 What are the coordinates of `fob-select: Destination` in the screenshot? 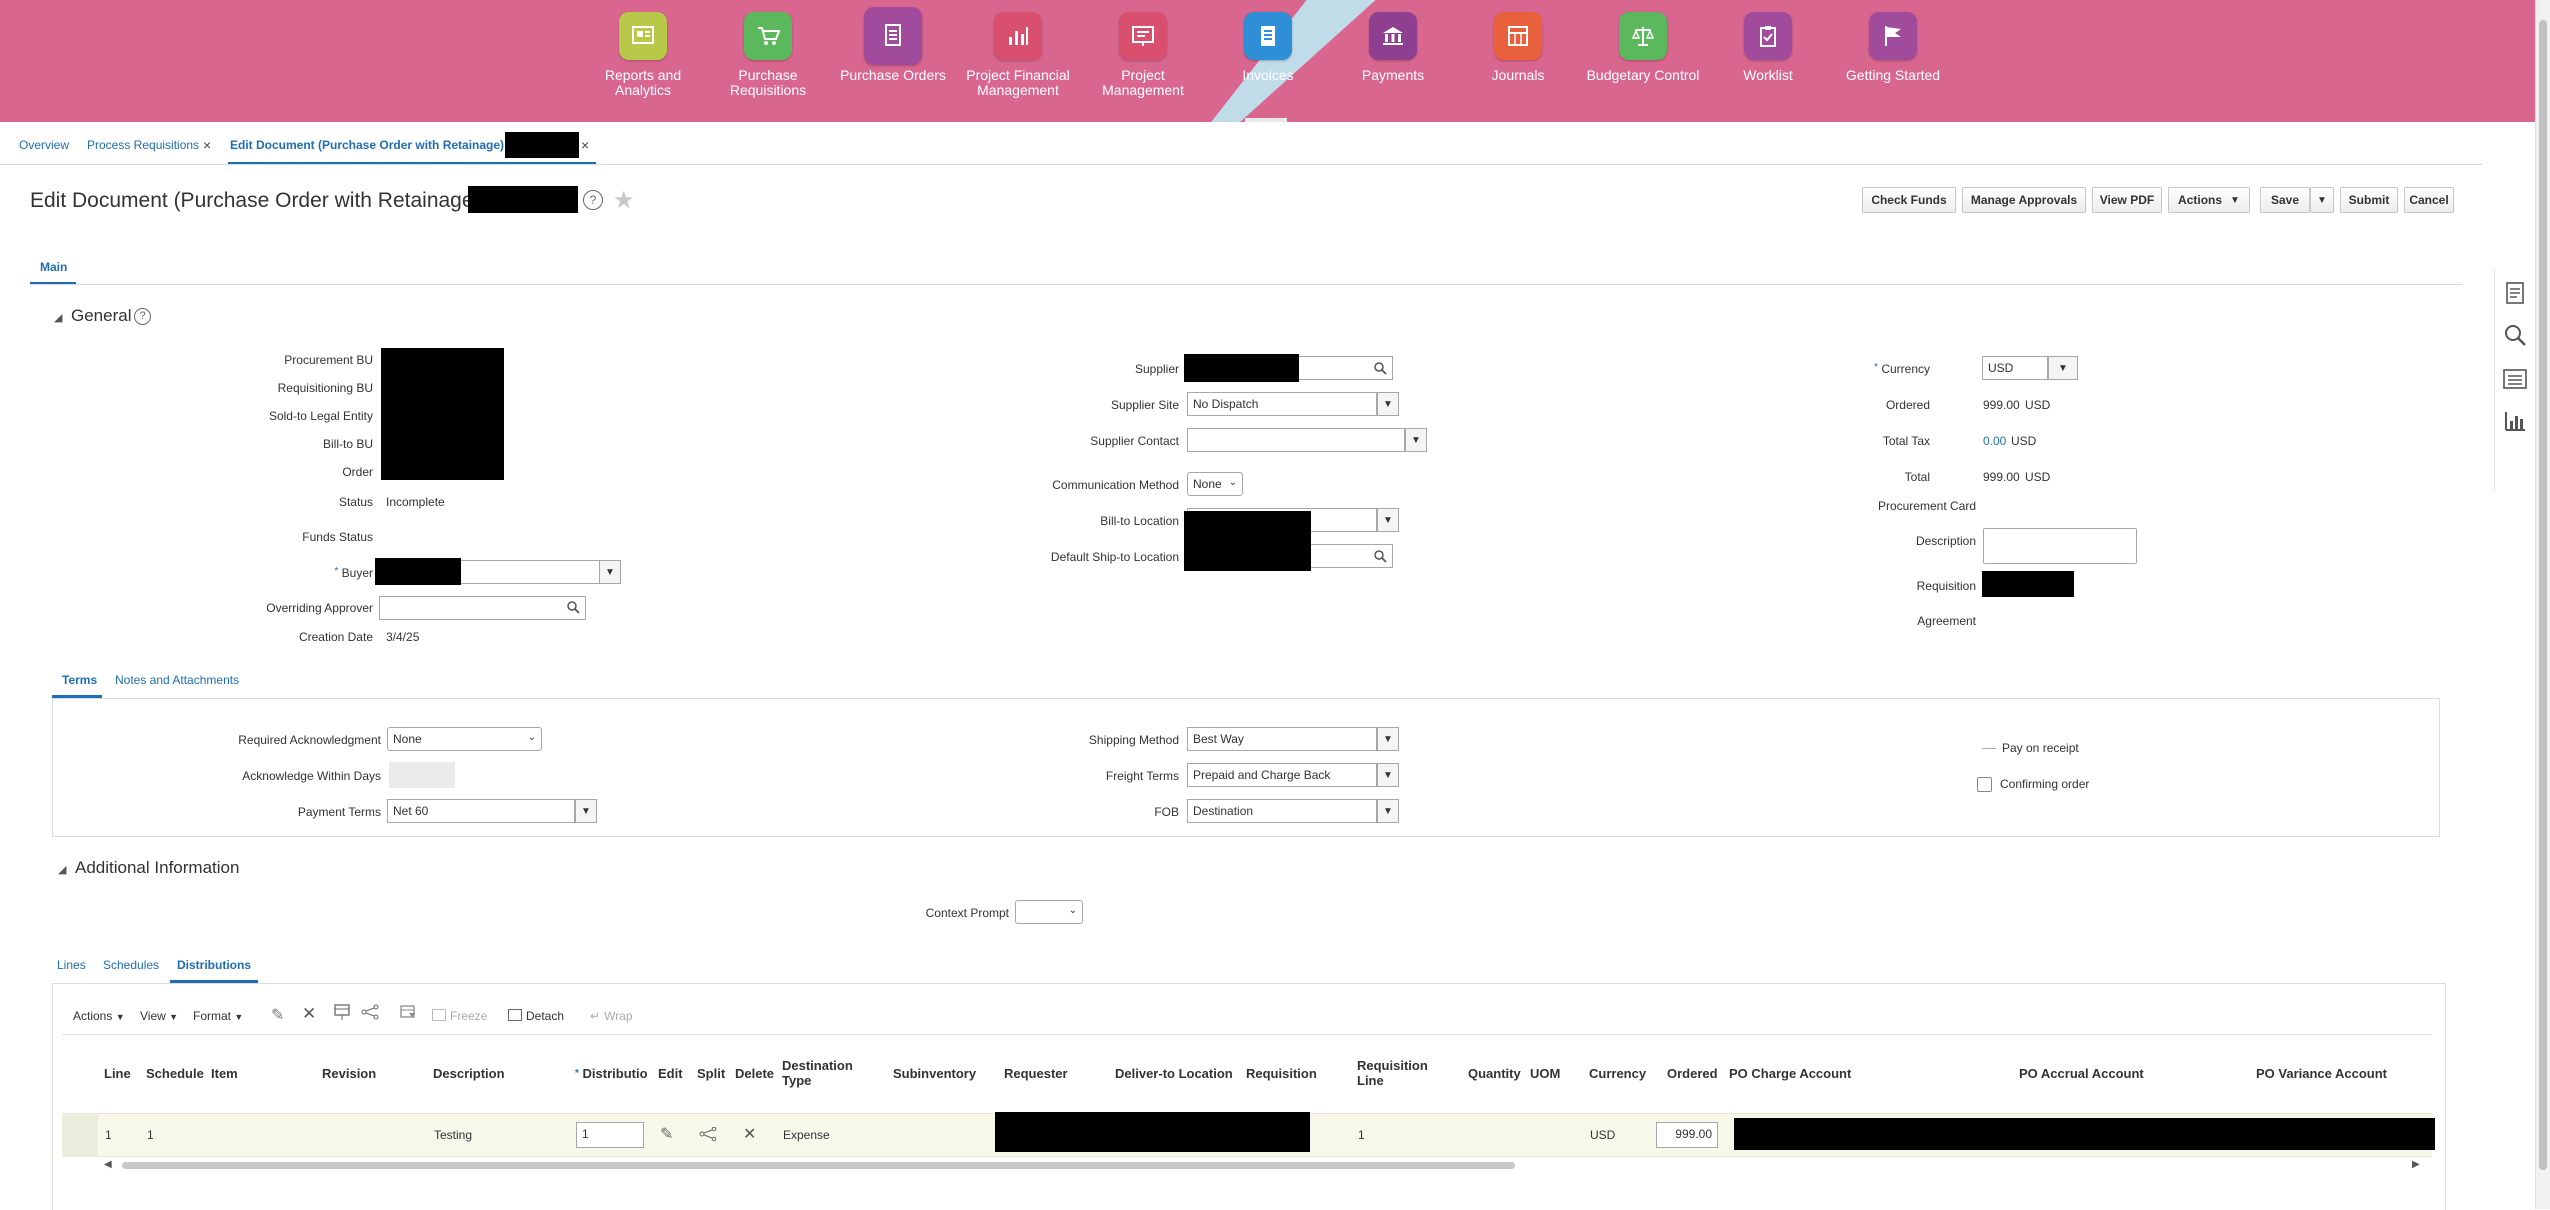 It's located at (1282, 811).